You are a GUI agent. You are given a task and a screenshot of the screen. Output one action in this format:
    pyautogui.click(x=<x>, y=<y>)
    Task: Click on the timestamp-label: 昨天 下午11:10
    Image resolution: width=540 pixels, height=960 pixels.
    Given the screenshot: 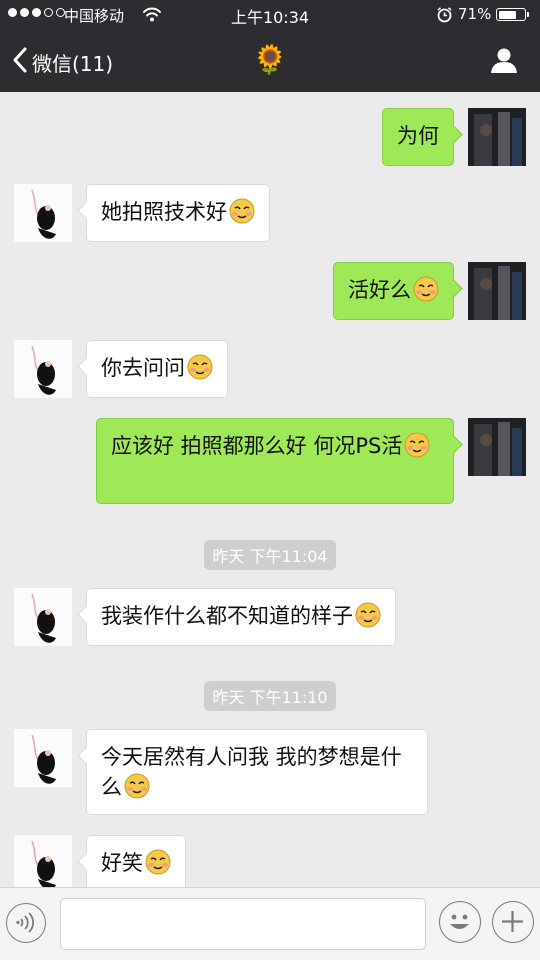 What is the action you would take?
    pyautogui.click(x=270, y=696)
    